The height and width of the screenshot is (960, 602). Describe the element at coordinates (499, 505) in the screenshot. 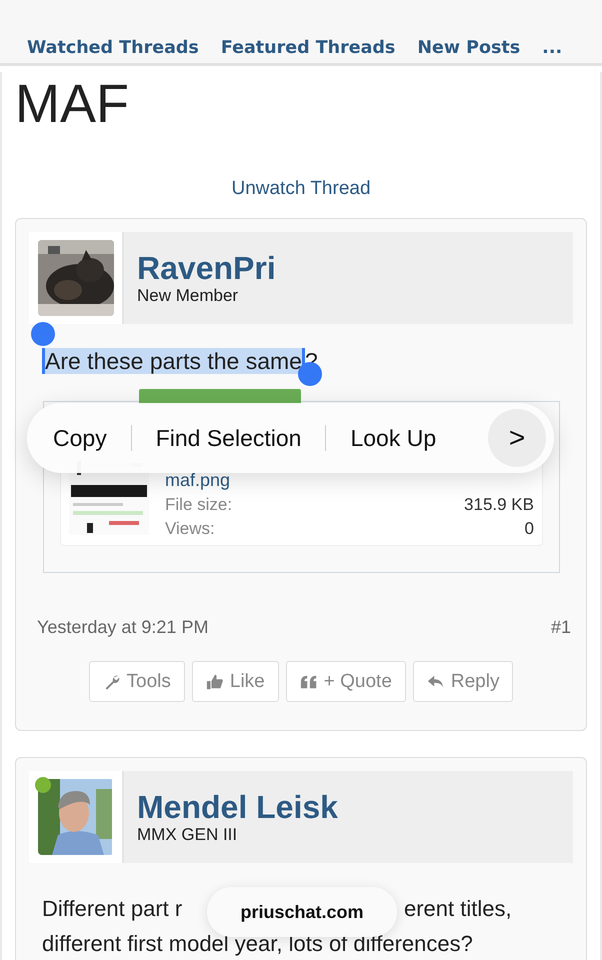

I see `file-size-value: 315.9 KB` at that location.